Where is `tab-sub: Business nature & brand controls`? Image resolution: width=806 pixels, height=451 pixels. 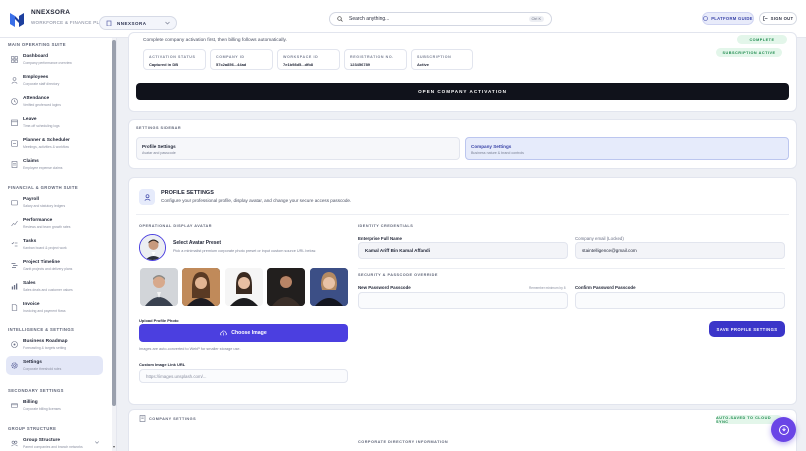
tab-sub: Business nature & brand controls is located at coordinates (497, 153).